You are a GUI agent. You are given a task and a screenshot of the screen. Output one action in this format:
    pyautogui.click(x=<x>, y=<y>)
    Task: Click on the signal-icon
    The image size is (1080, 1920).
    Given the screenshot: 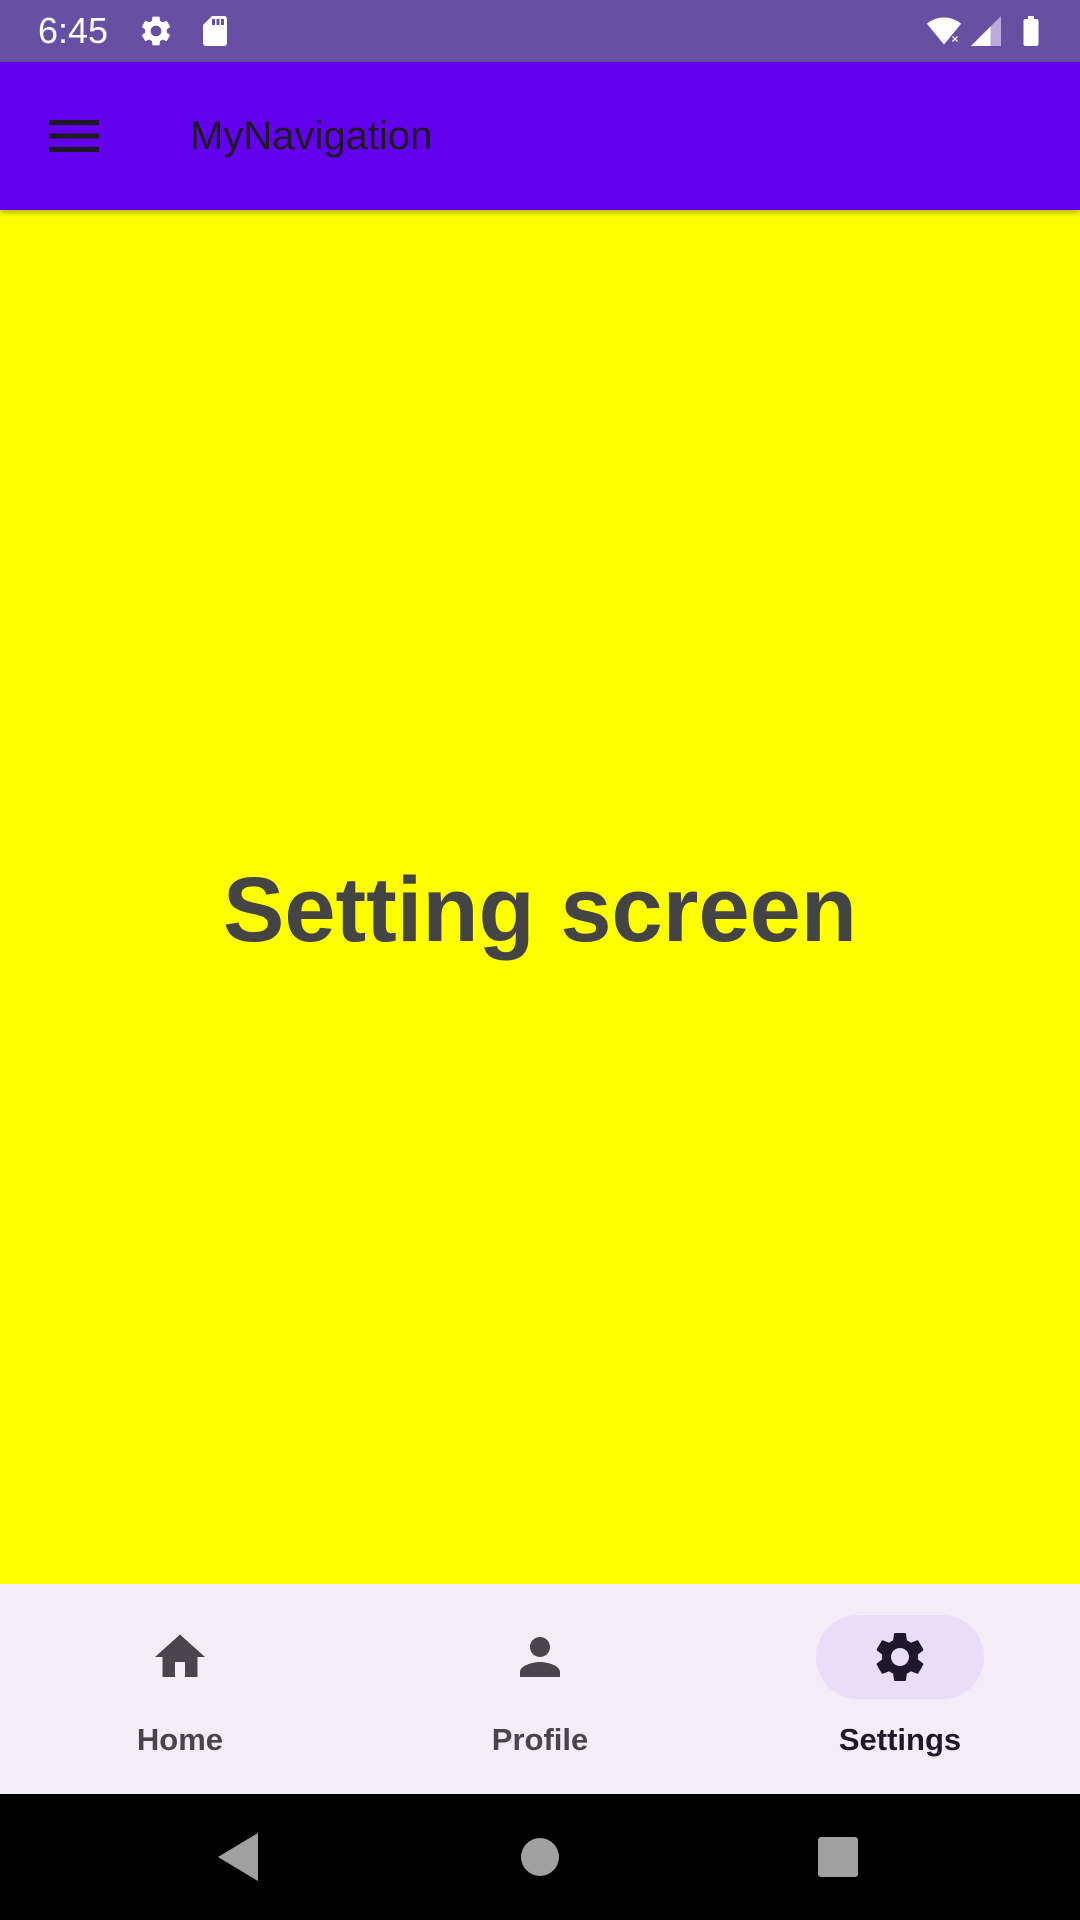 What is the action you would take?
    pyautogui.click(x=986, y=31)
    